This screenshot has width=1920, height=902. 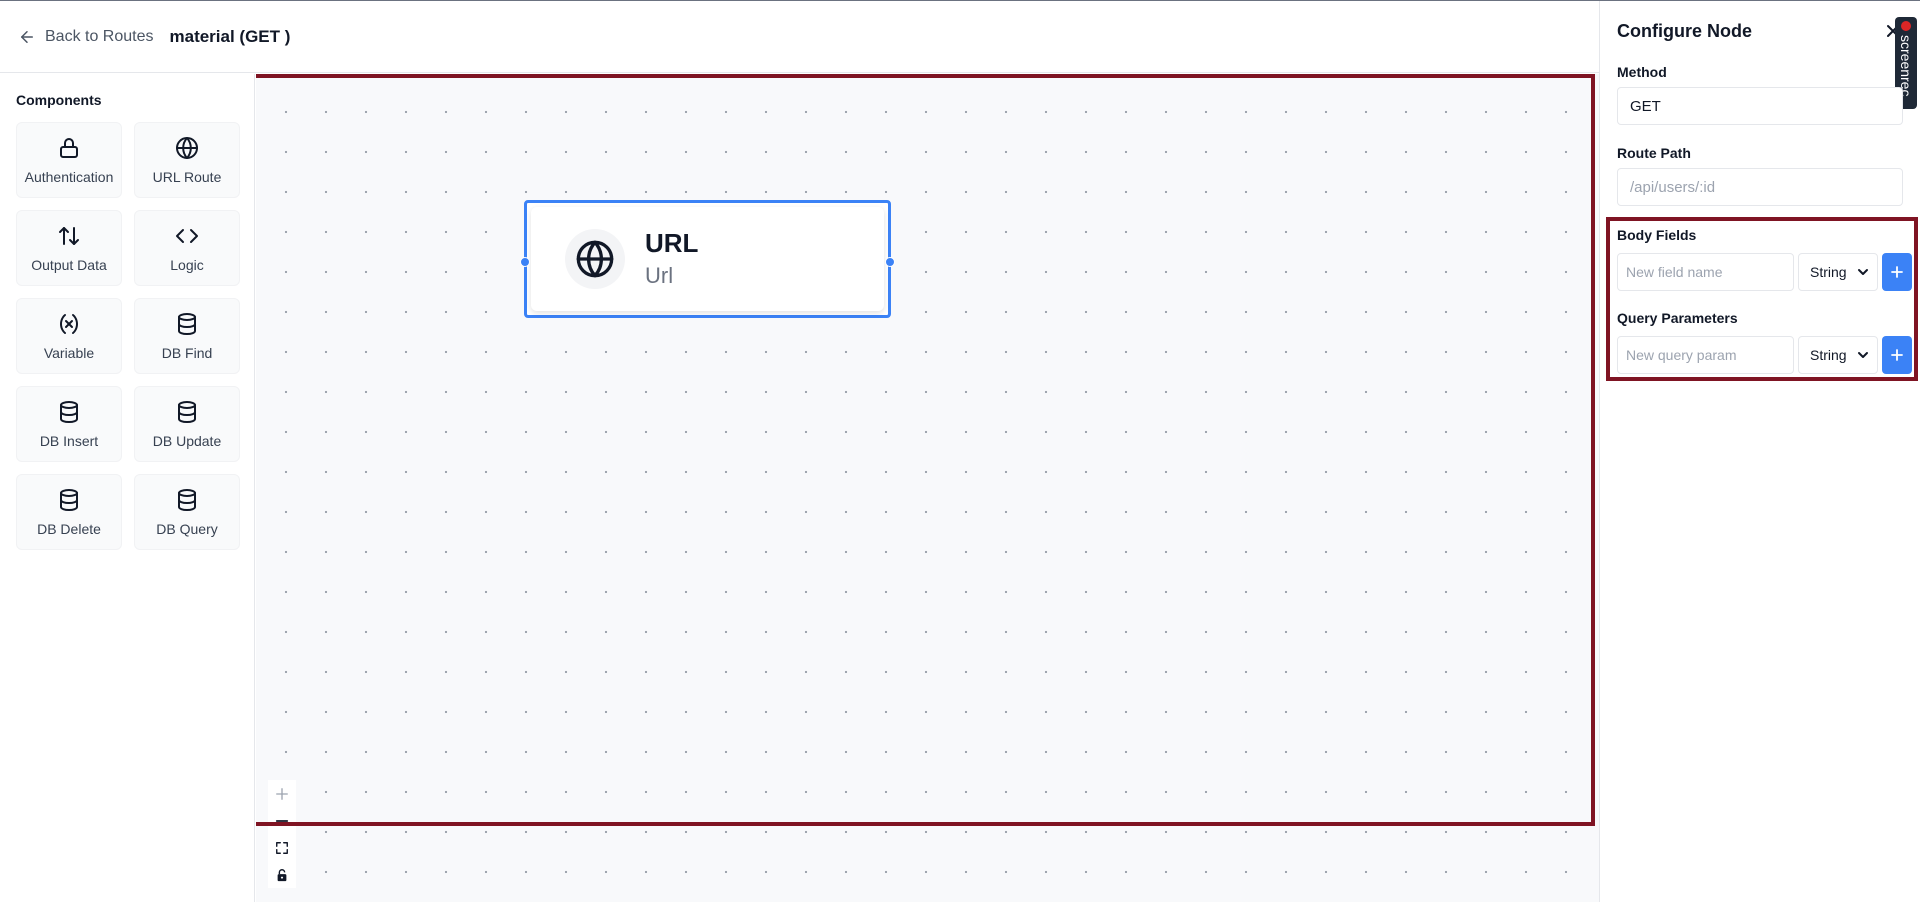 What do you see at coordinates (1705, 355) in the screenshot?
I see `new-query-param-input` at bounding box center [1705, 355].